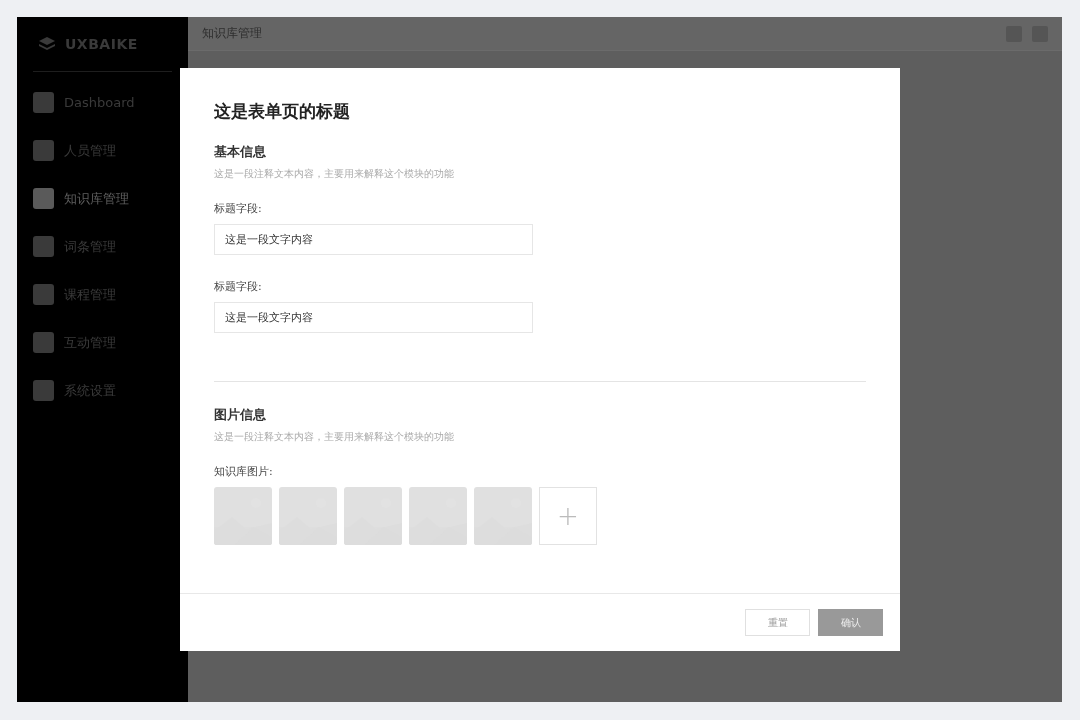 Image resolution: width=1080 pixels, height=720 pixels. I want to click on layers-icon, so click(47, 44).